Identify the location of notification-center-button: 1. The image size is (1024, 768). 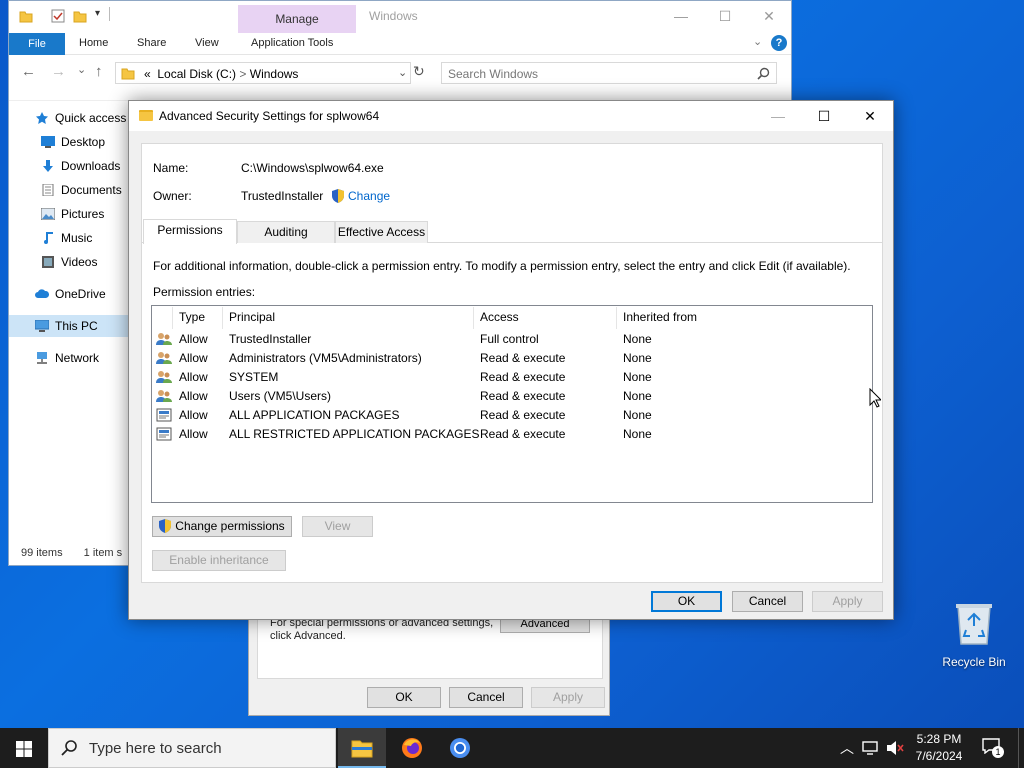
(993, 748).